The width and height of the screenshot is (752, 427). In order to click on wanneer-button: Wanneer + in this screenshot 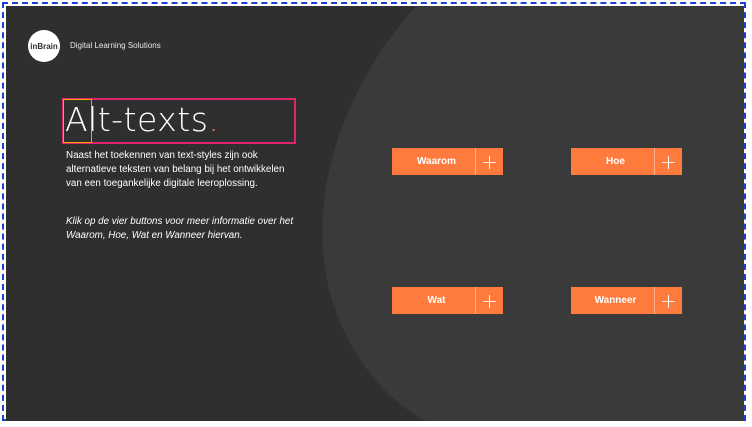, I will do `click(626, 300)`.